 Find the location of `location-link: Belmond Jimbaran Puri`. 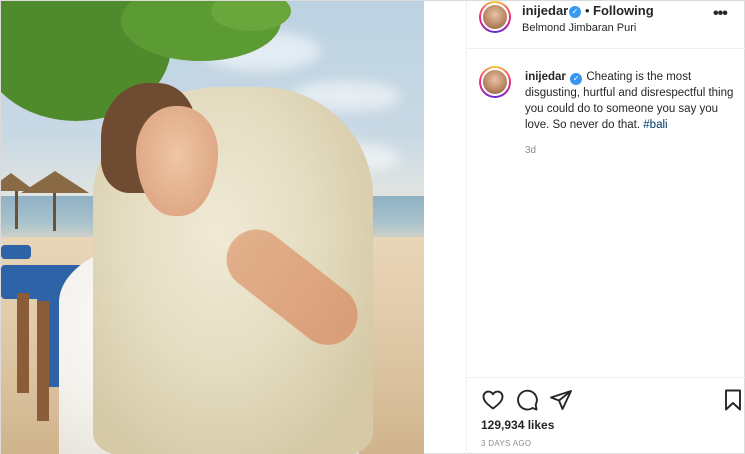

location-link: Belmond Jimbaran Puri is located at coordinates (579, 28).